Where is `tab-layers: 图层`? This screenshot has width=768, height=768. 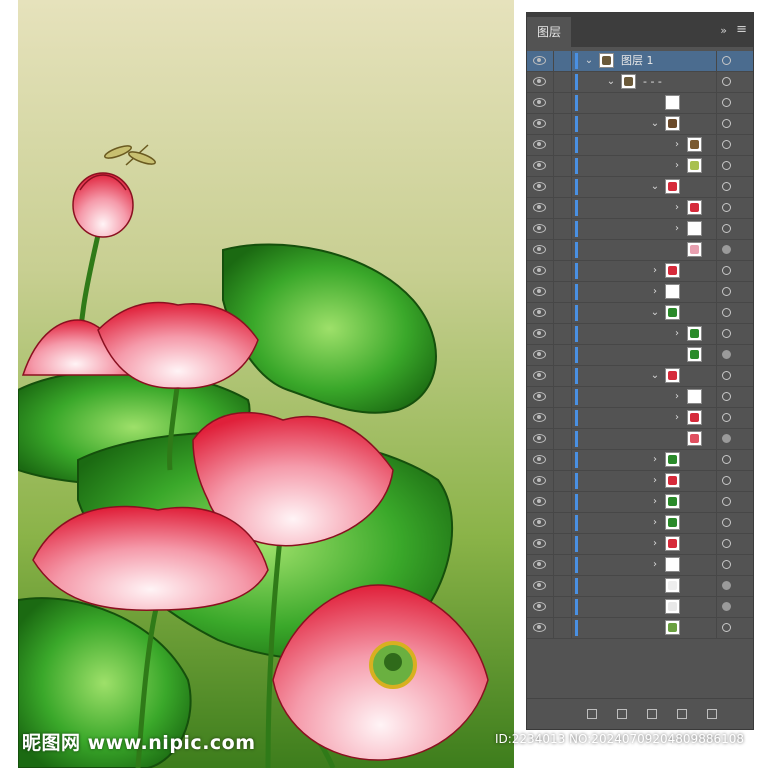 tab-layers: 图层 is located at coordinates (549, 32).